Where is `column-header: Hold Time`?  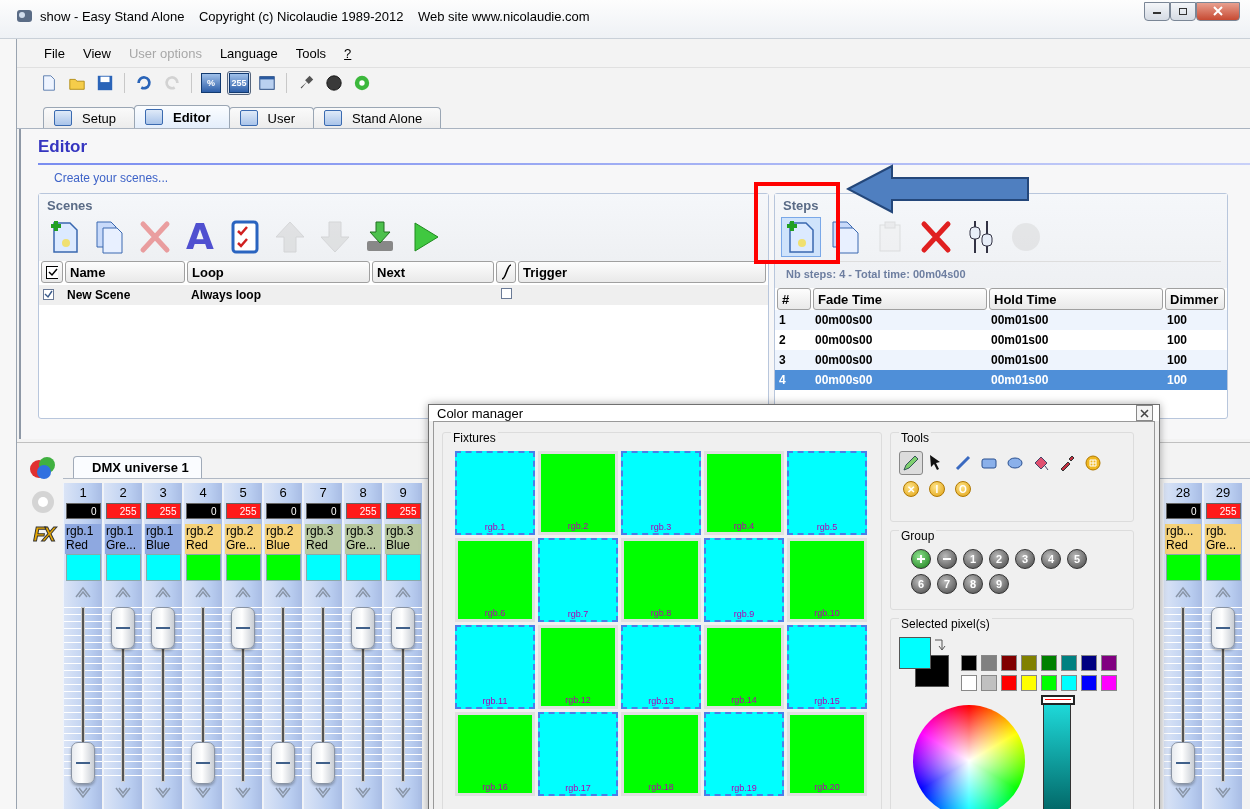 column-header: Hold Time is located at coordinates (1076, 299).